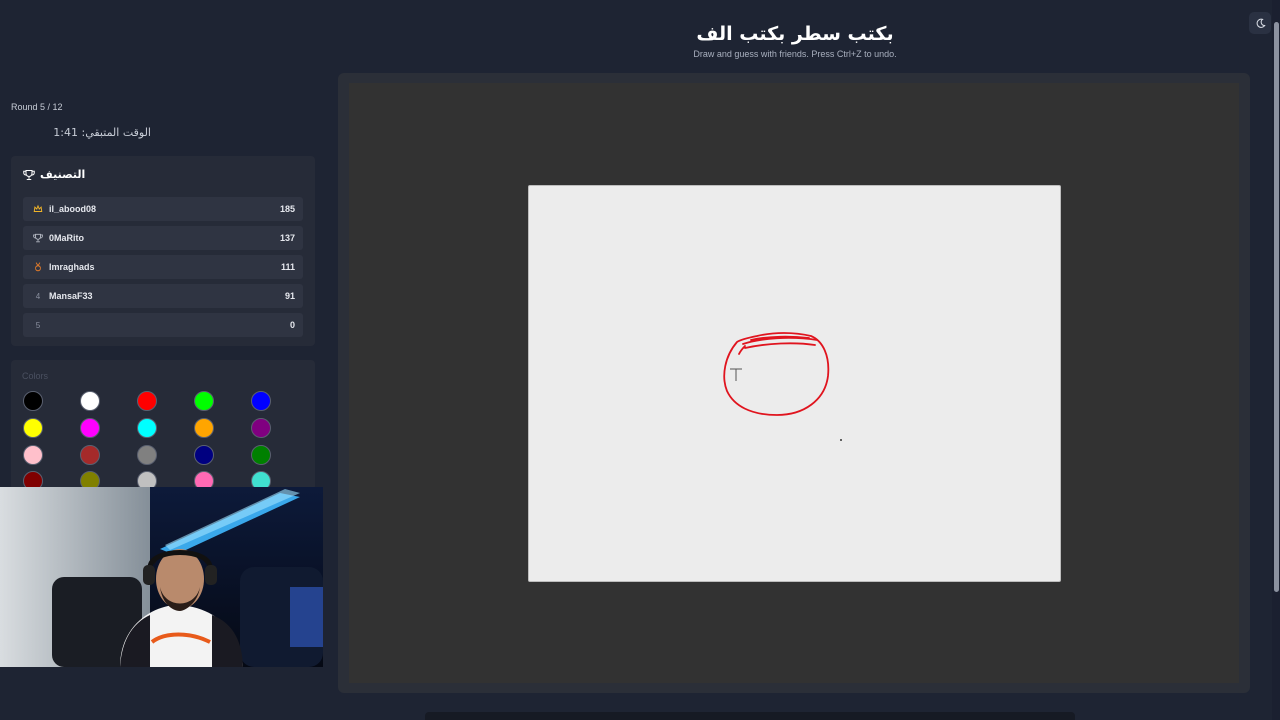 This screenshot has height=720, width=1280. Describe the element at coordinates (289, 296) in the screenshot. I see `player-score: 91` at that location.